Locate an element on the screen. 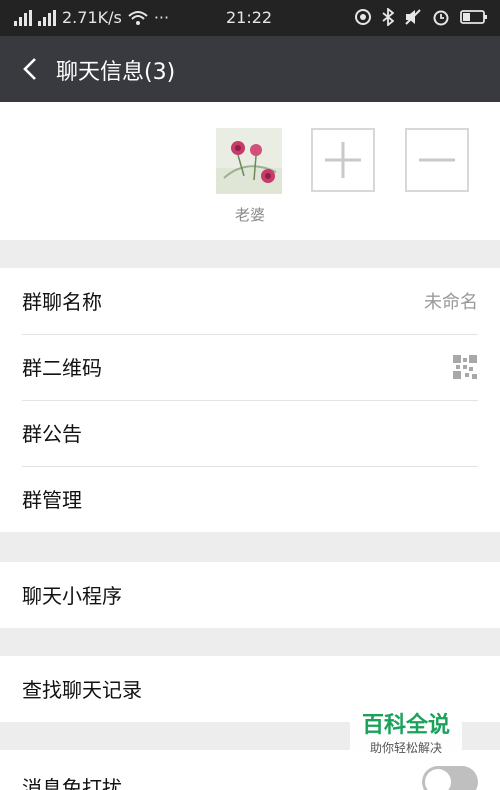 The image size is (500, 790). mute-toggle is located at coordinates (450, 778).